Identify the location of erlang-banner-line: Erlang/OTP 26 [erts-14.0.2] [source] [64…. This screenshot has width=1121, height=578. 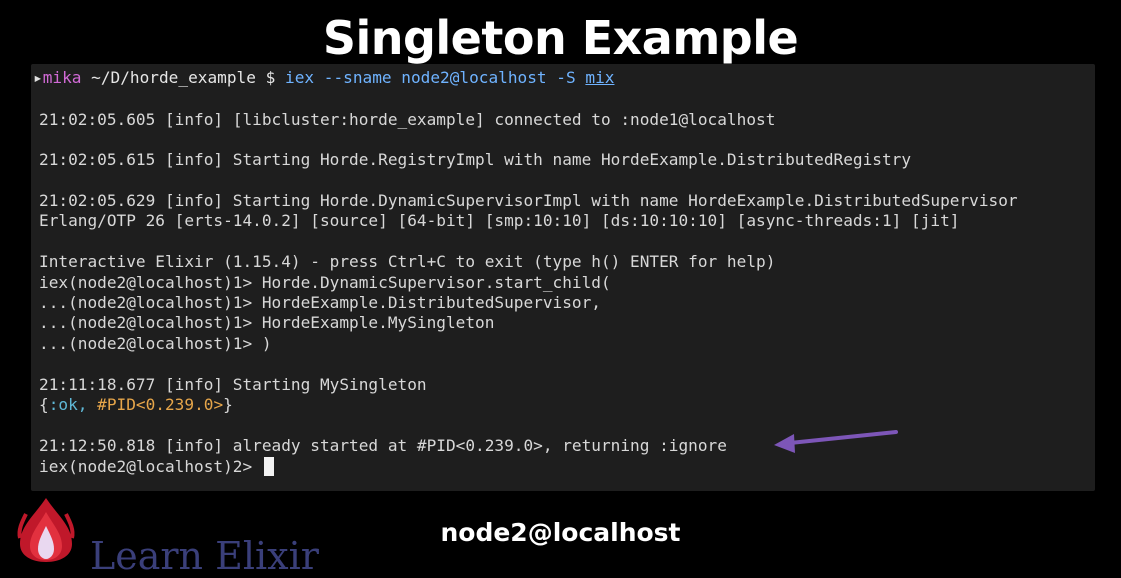
(499, 220).